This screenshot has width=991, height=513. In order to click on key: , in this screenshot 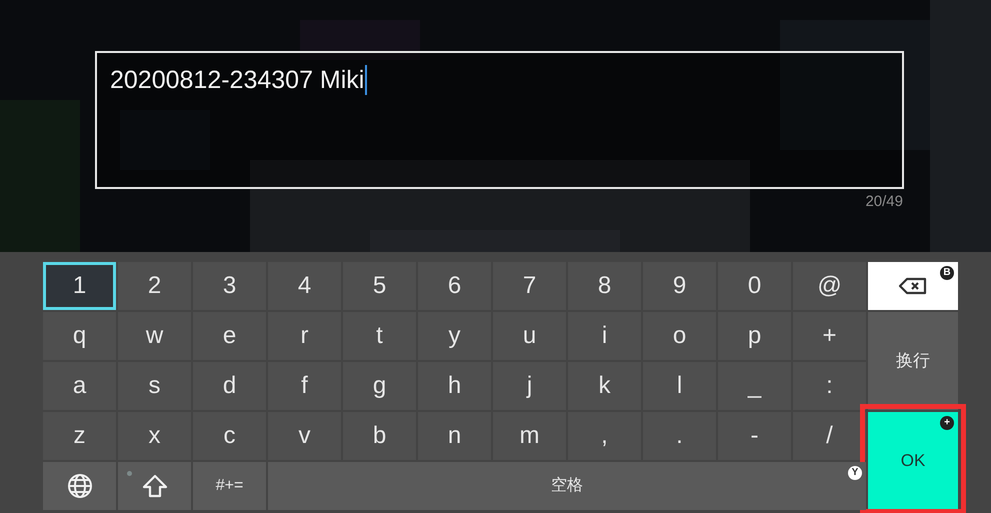, I will do `click(604, 436)`.